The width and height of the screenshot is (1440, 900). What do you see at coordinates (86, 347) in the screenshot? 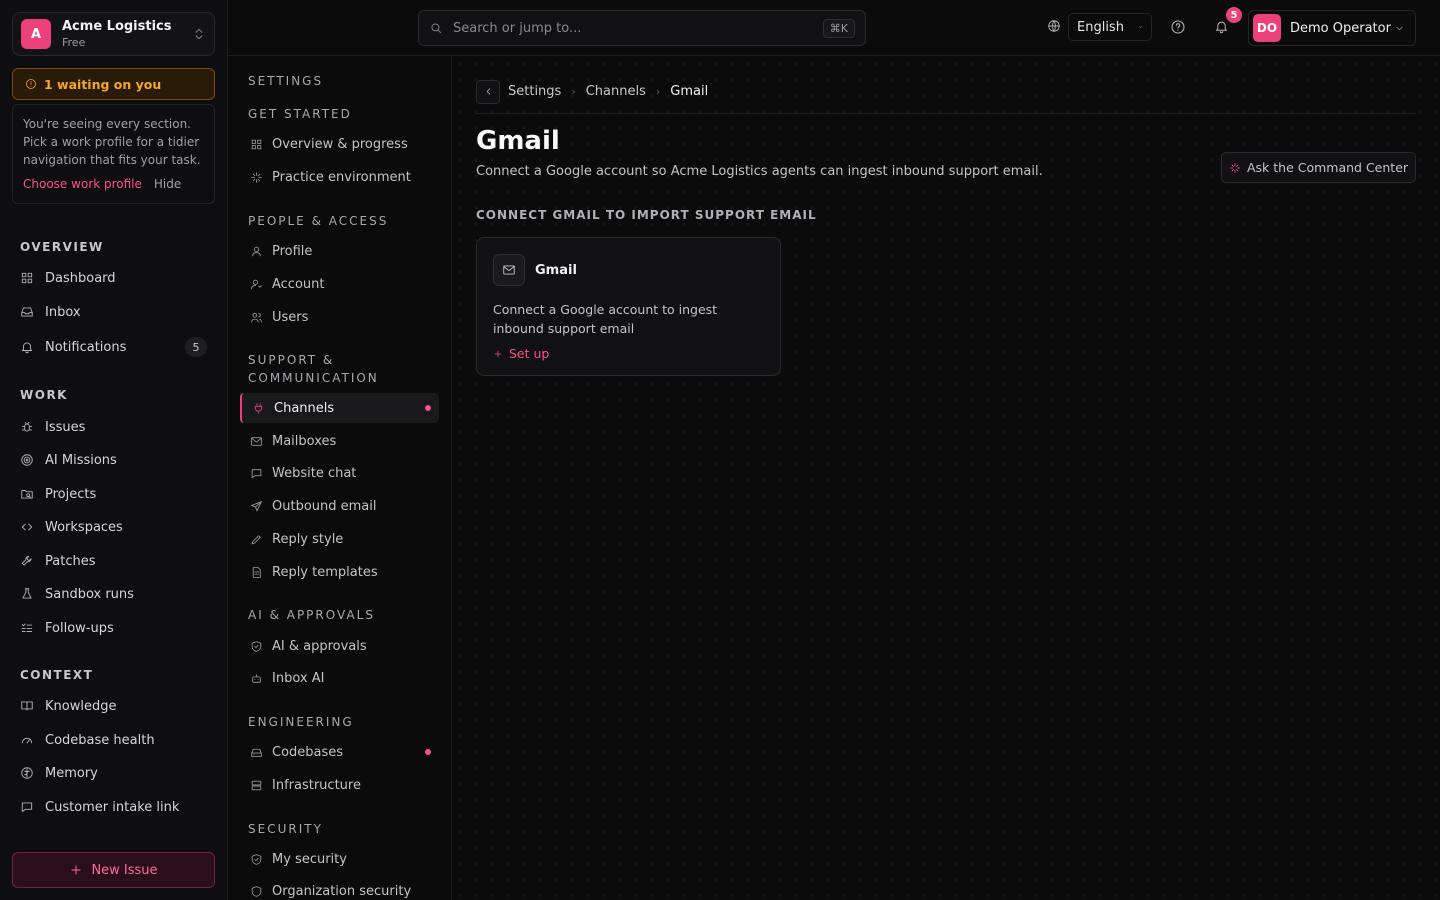
I see `sidebar-item-label: Notifications` at bounding box center [86, 347].